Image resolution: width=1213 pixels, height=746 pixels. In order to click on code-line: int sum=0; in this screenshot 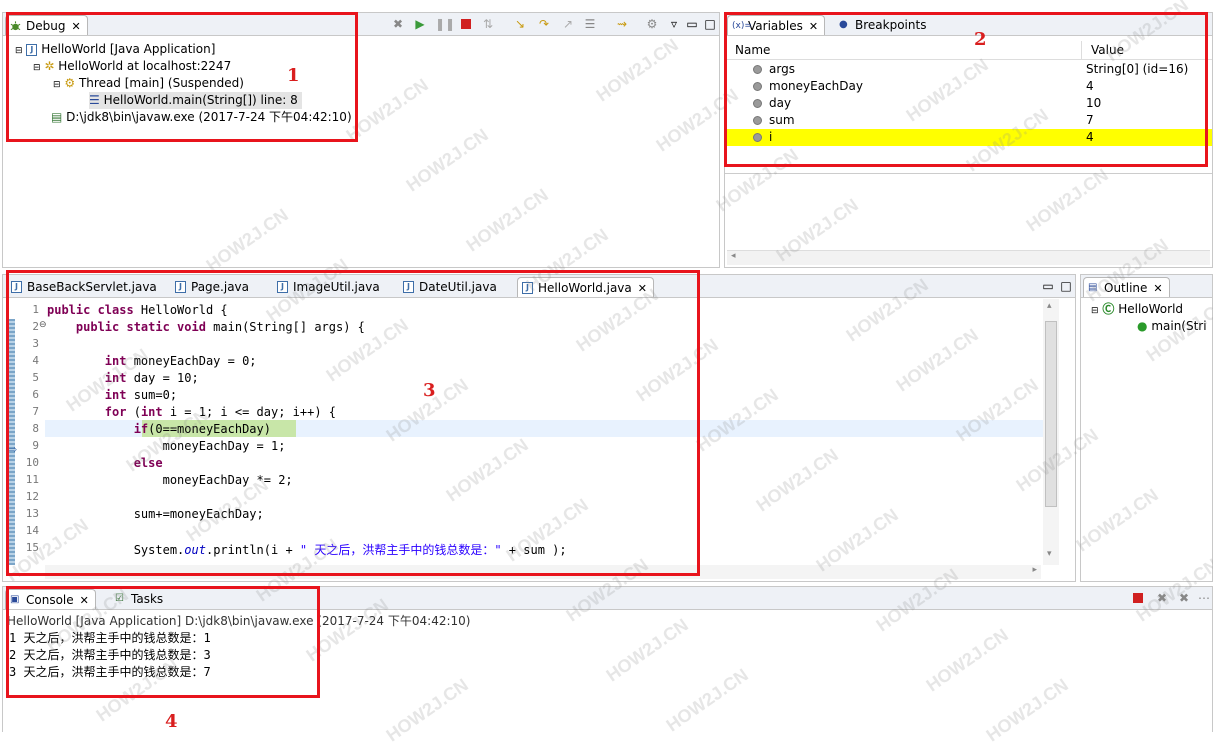, I will do `click(112, 395)`.